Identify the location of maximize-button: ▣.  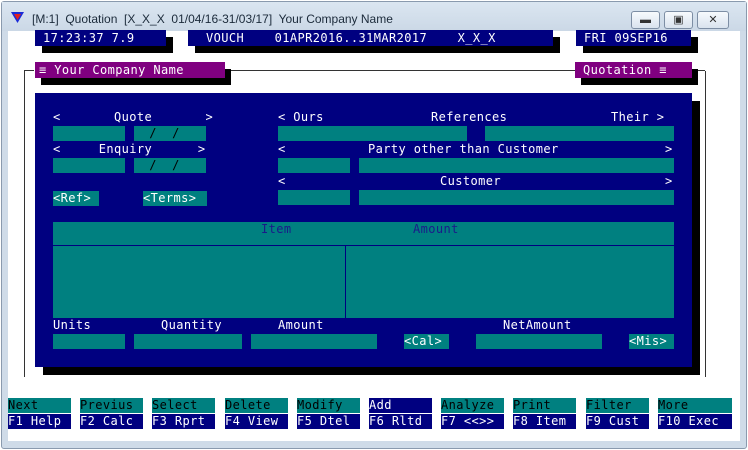
(678, 20).